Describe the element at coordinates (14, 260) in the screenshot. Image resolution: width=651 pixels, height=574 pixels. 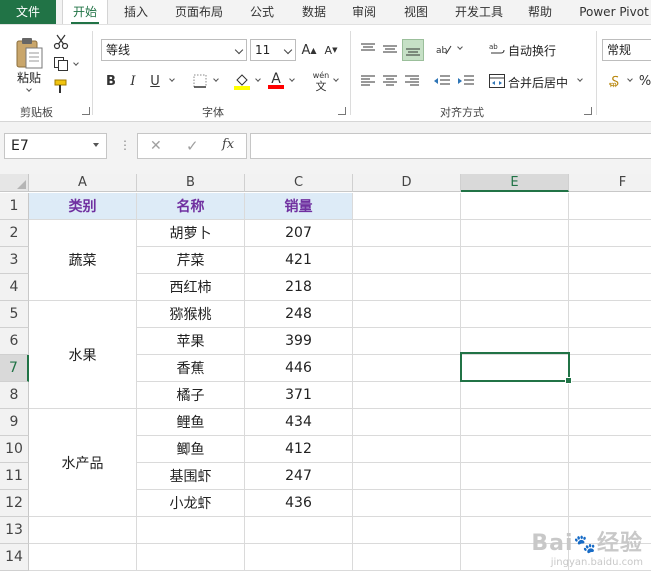
I see `row-header-3: 3` at that location.